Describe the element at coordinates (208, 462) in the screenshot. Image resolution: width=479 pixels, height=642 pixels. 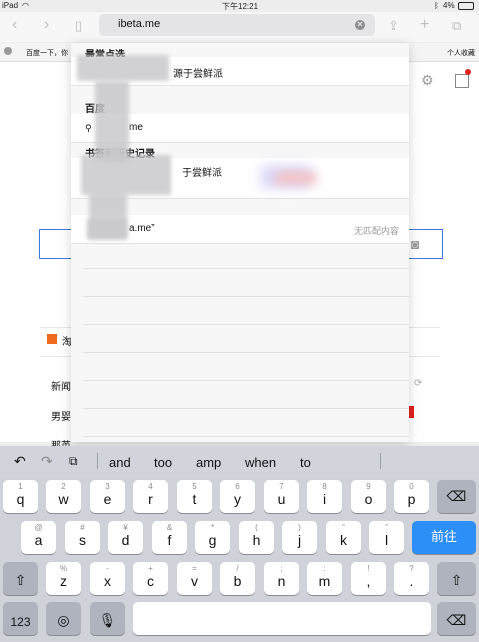
I see `suggestion-3: amp` at that location.